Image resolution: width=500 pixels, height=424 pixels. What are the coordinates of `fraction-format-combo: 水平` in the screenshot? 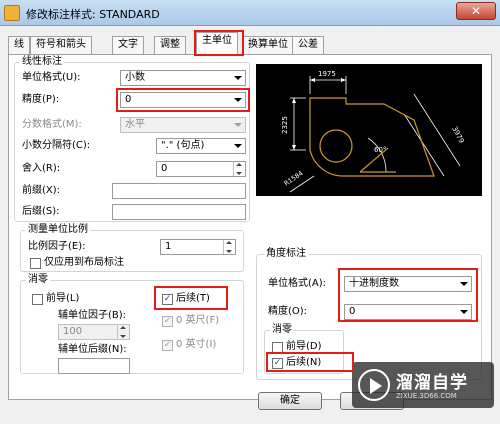 It's located at (183, 125).